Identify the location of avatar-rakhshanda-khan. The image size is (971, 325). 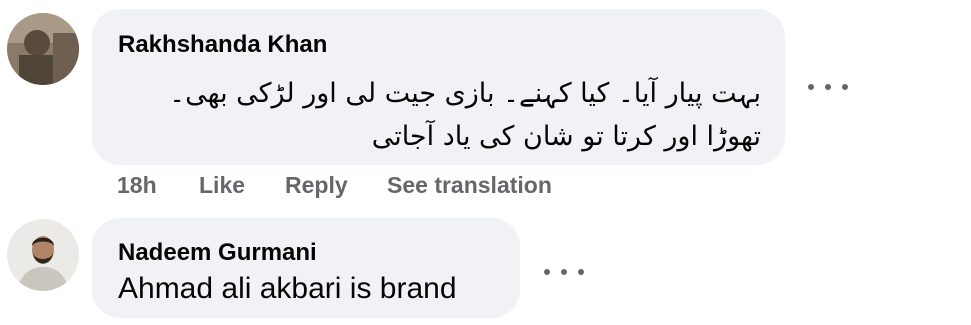
(43, 49).